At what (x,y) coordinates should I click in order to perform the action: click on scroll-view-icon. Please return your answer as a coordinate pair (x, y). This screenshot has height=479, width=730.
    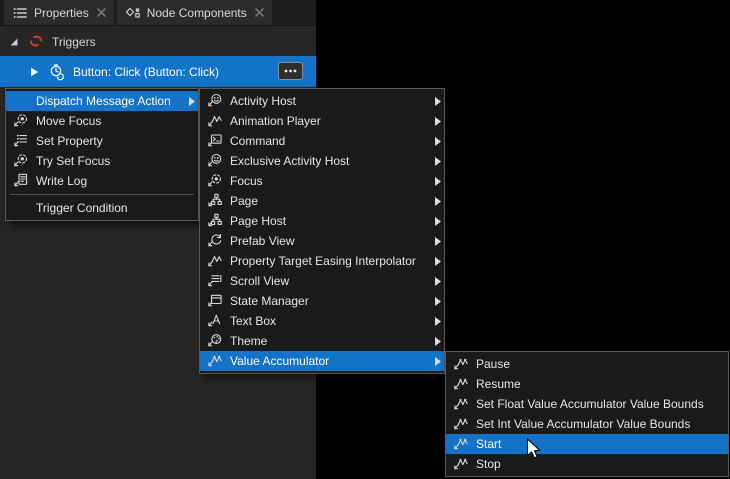
    Looking at the image, I should click on (215, 281).